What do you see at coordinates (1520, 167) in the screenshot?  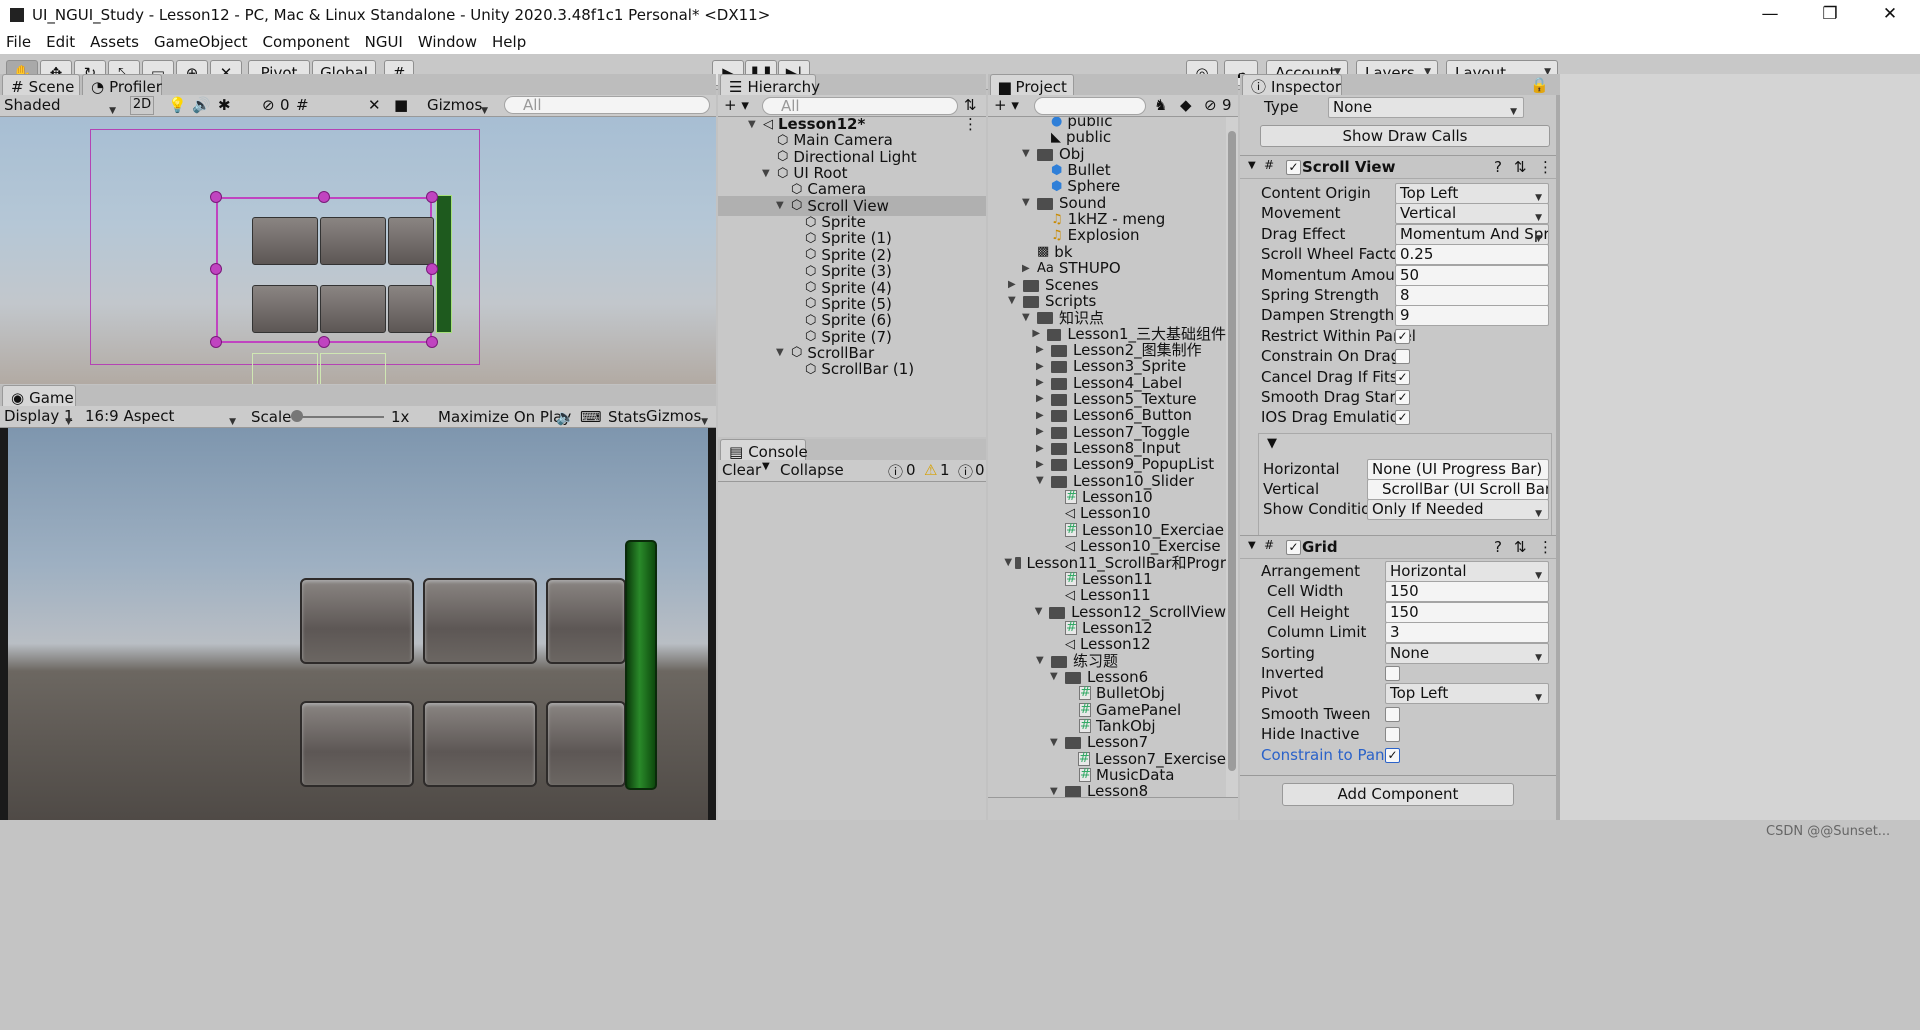 I see `presets-icon: ⇅` at bounding box center [1520, 167].